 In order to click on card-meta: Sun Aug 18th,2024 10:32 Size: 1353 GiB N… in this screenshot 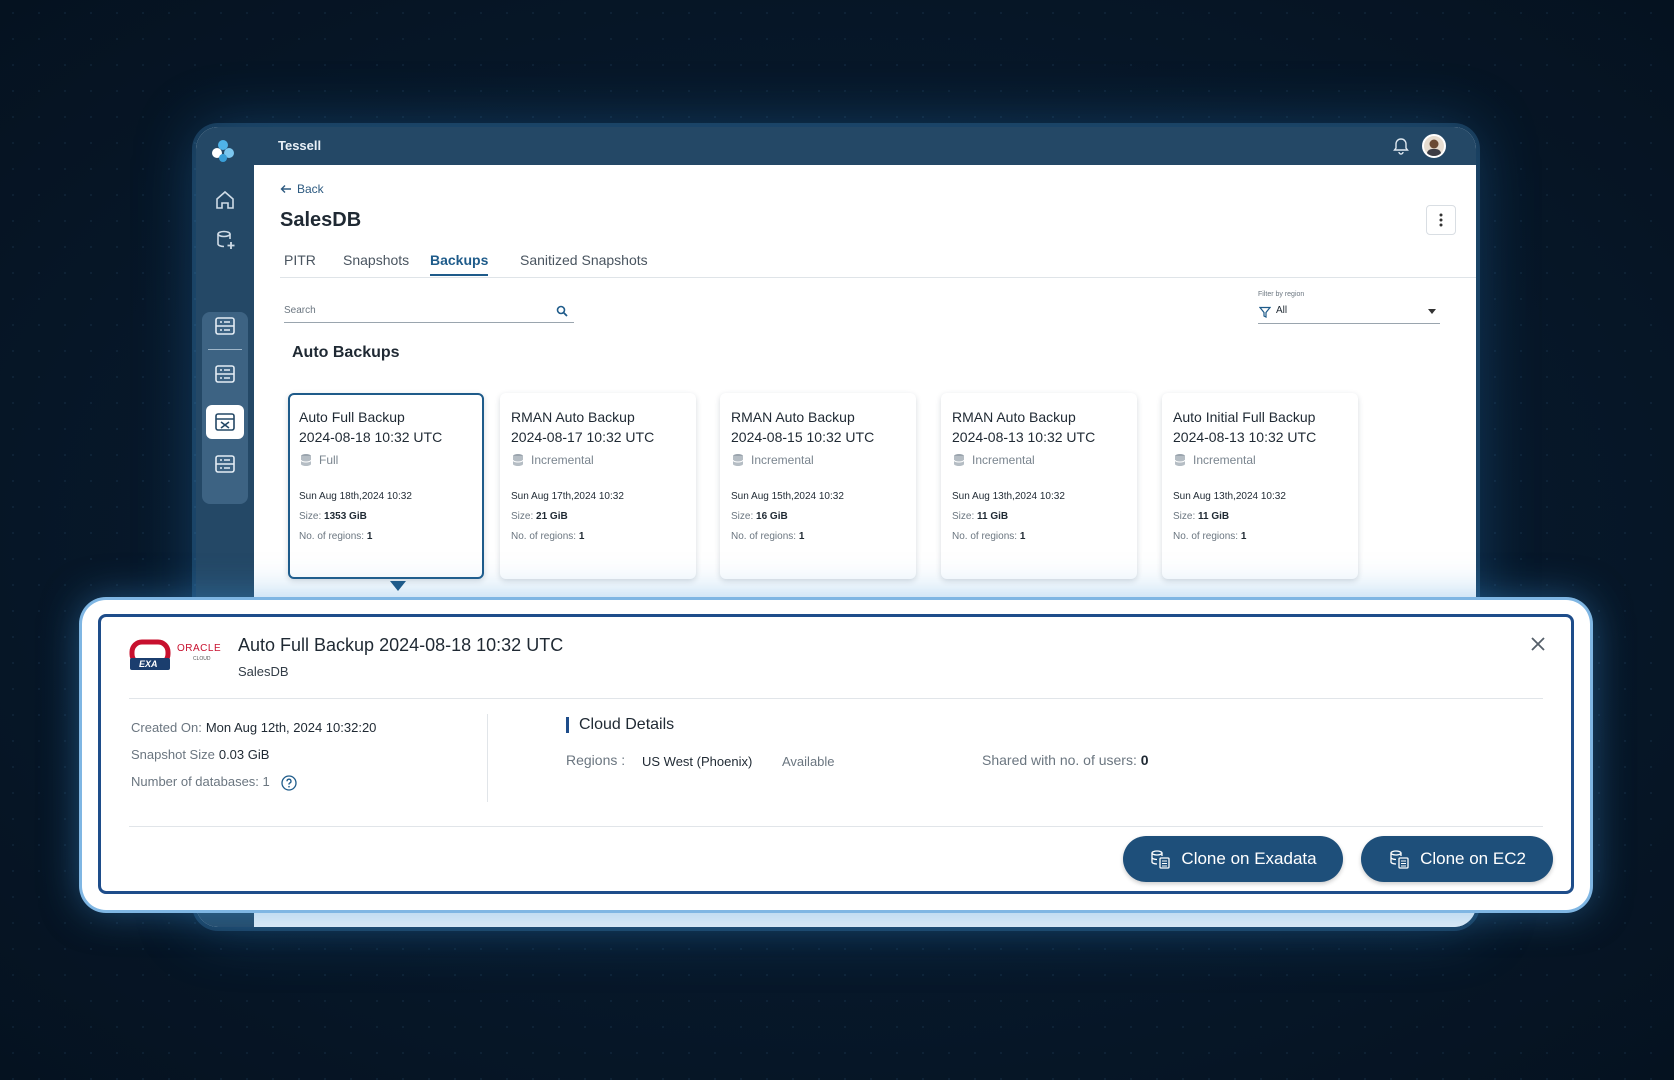, I will do `click(386, 517)`.